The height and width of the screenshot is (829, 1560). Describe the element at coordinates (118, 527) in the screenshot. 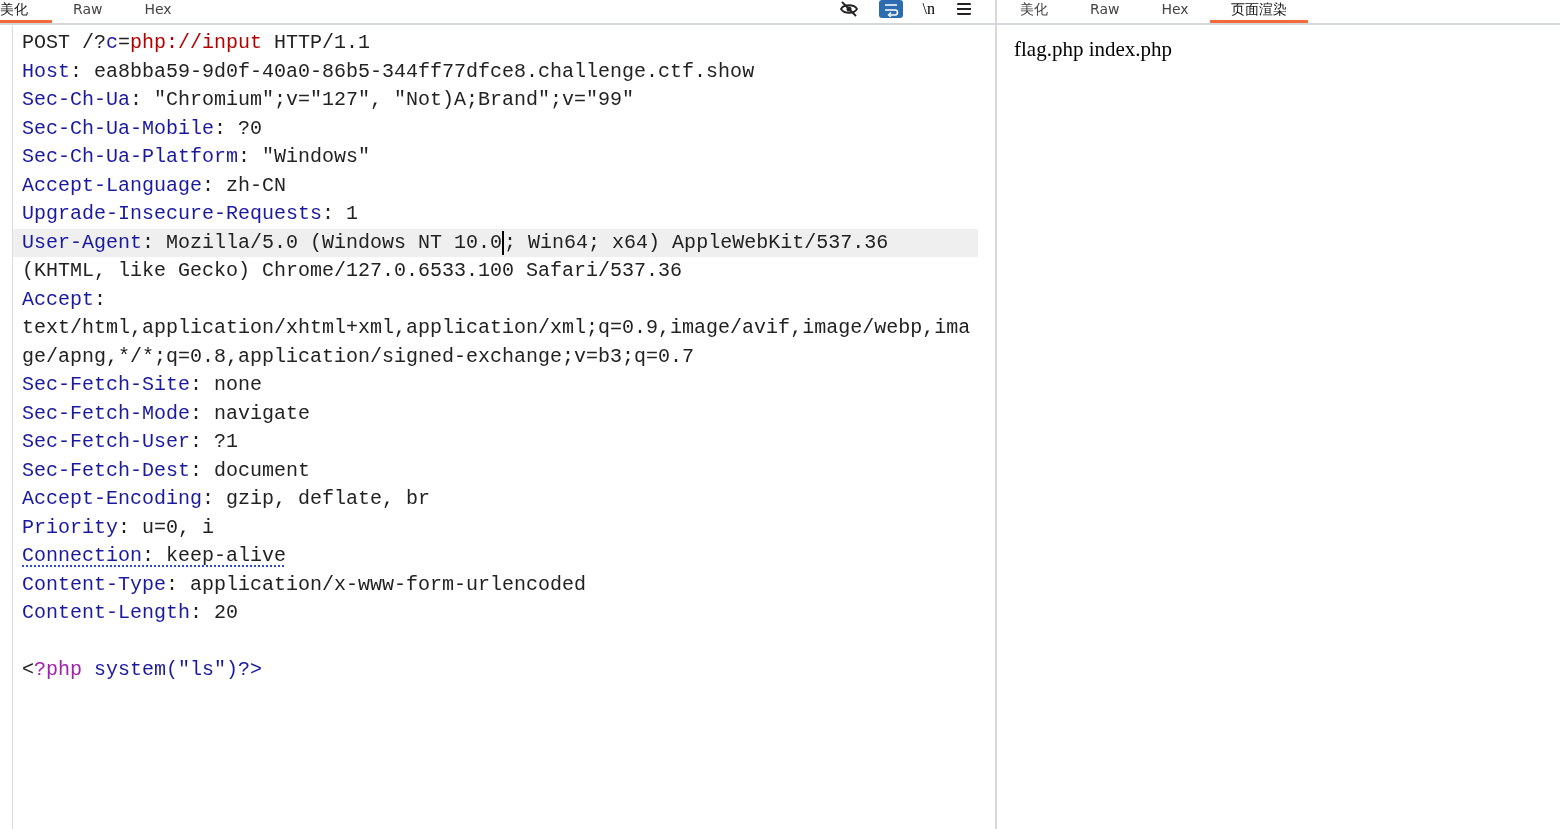

I see `code-line: Priority: u=0, i` at that location.